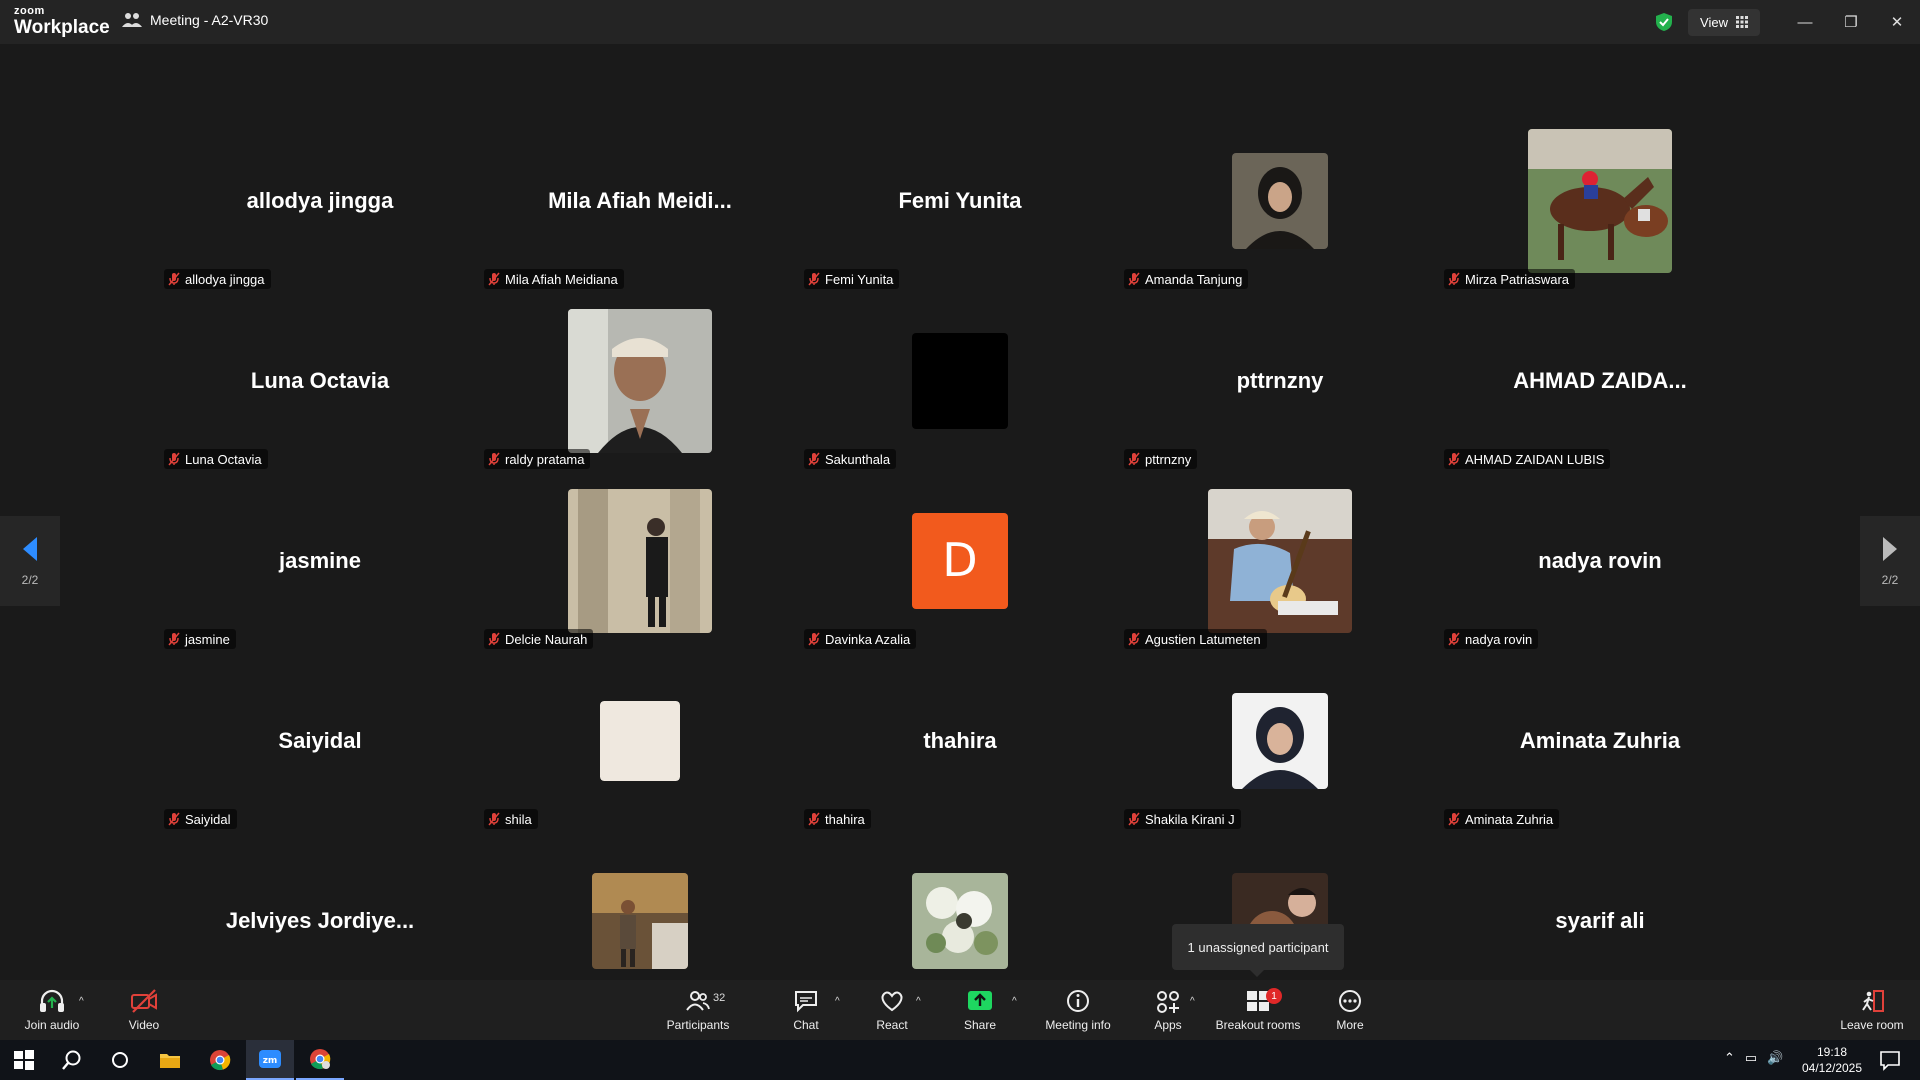 This screenshot has width=1920, height=1080. Describe the element at coordinates (698, 1010) in the screenshot. I see `participants-button: Participants` at that location.